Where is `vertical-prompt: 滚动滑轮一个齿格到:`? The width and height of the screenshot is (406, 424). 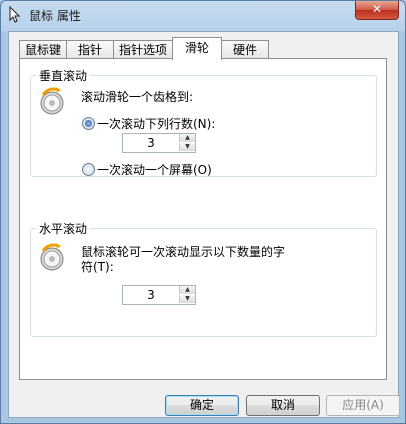
vertical-prompt: 滚动滑轮一个齿格到: is located at coordinates (137, 97).